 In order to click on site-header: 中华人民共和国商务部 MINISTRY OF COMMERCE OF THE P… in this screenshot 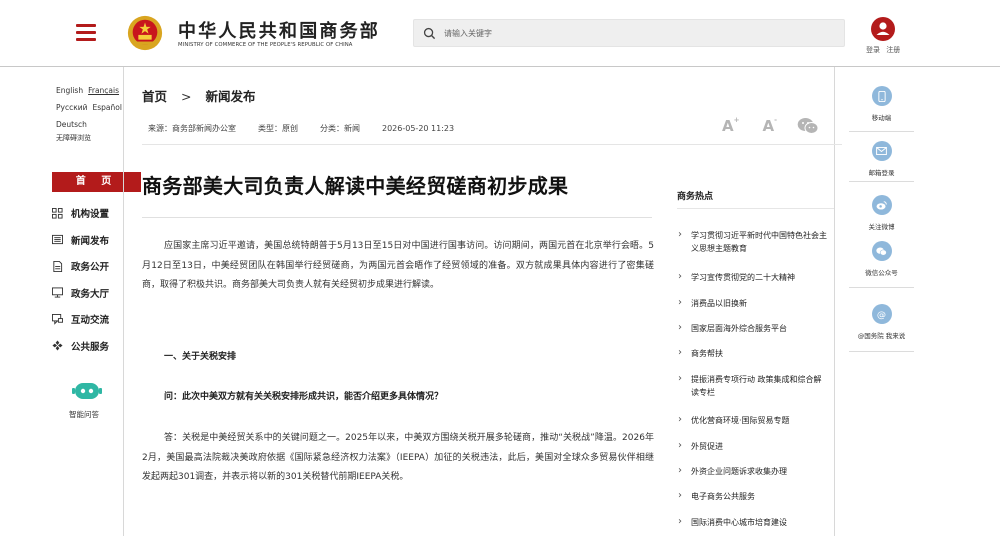, I will do `click(500, 33)`.